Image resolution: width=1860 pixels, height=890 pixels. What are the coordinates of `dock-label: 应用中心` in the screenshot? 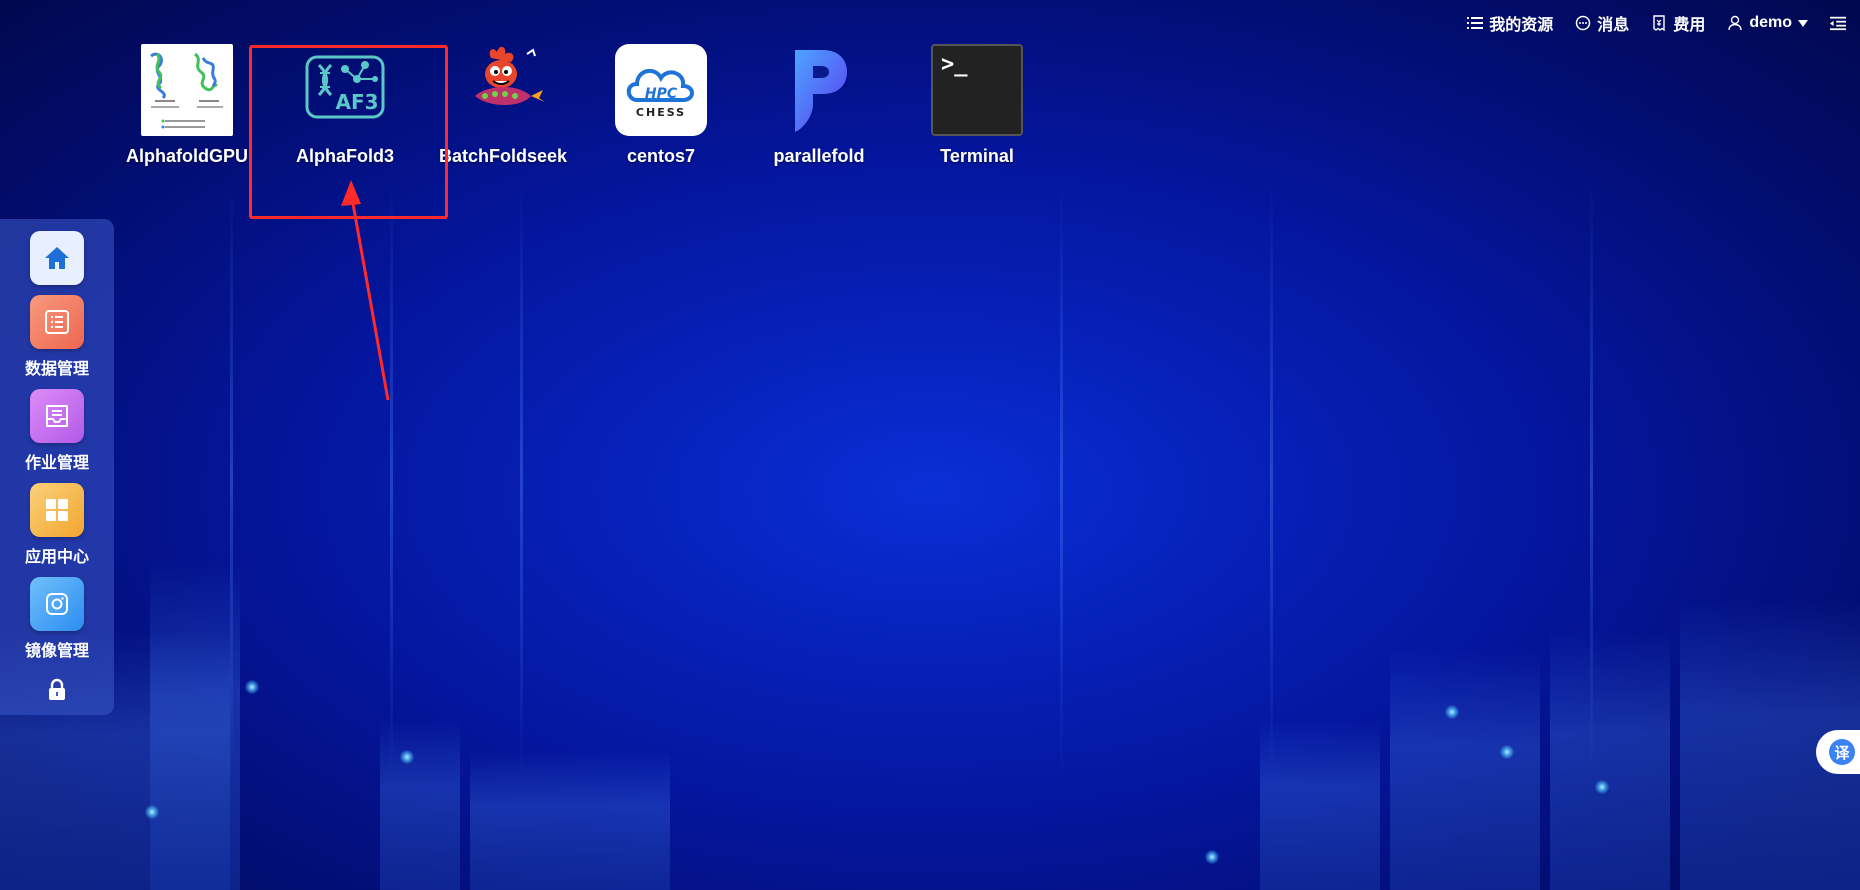 It's located at (56, 557).